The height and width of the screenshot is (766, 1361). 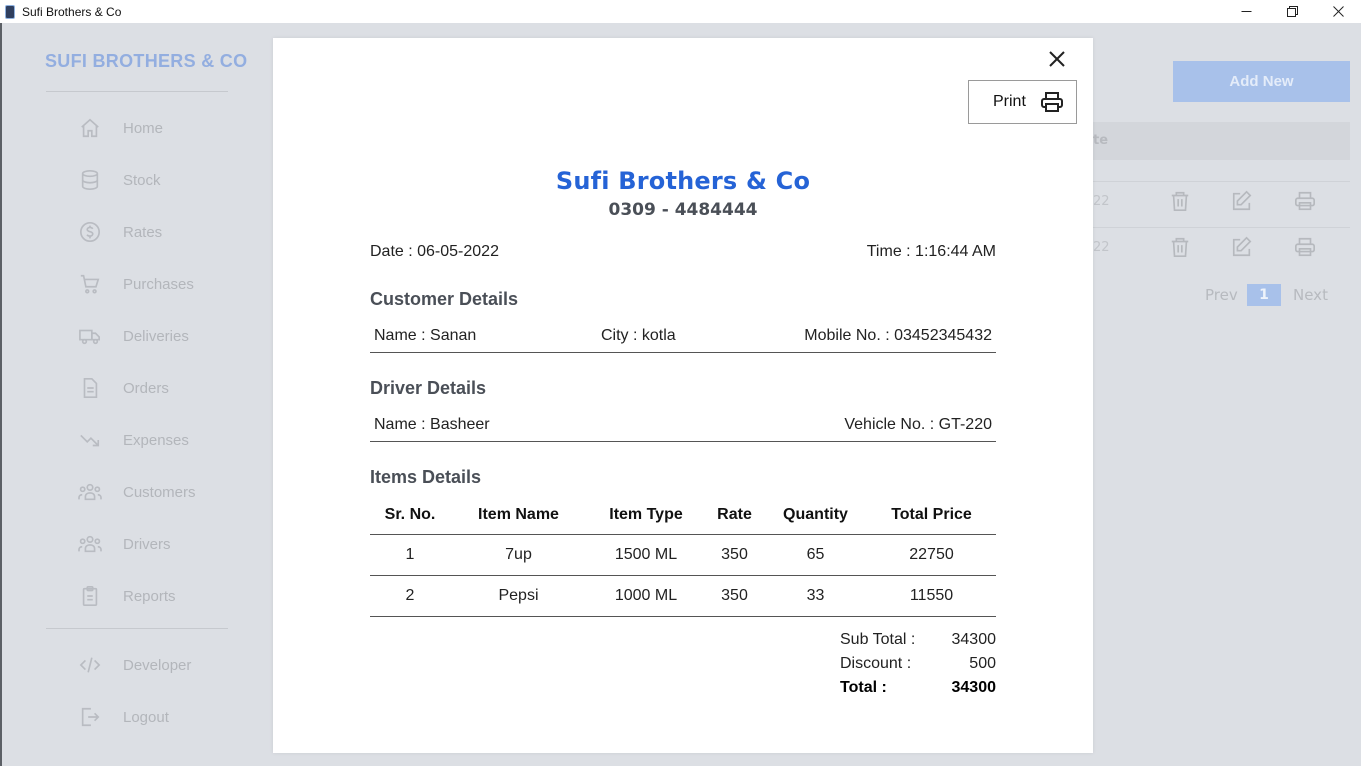 I want to click on database-icon, so click(x=90, y=180).